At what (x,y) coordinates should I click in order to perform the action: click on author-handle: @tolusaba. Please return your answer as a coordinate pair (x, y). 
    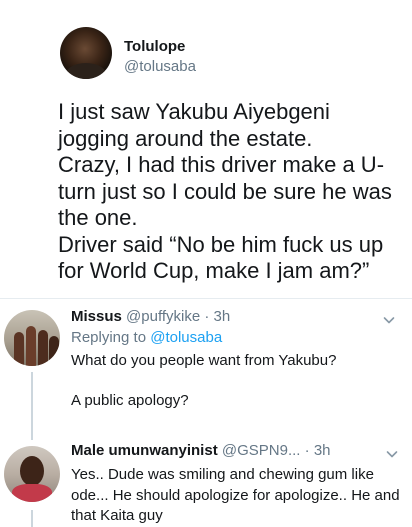
    Looking at the image, I should click on (160, 66).